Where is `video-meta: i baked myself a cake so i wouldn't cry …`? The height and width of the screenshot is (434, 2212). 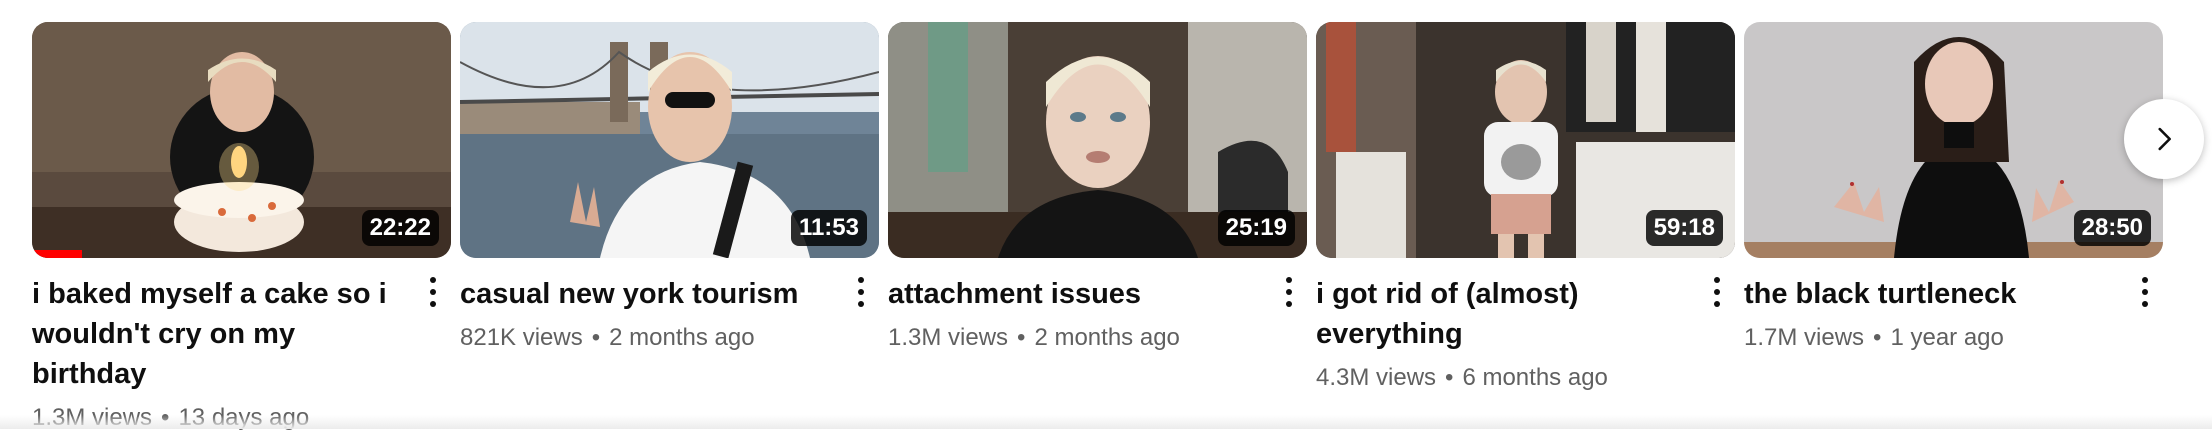 video-meta: i baked myself a cake so i wouldn't cry … is located at coordinates (241, 354).